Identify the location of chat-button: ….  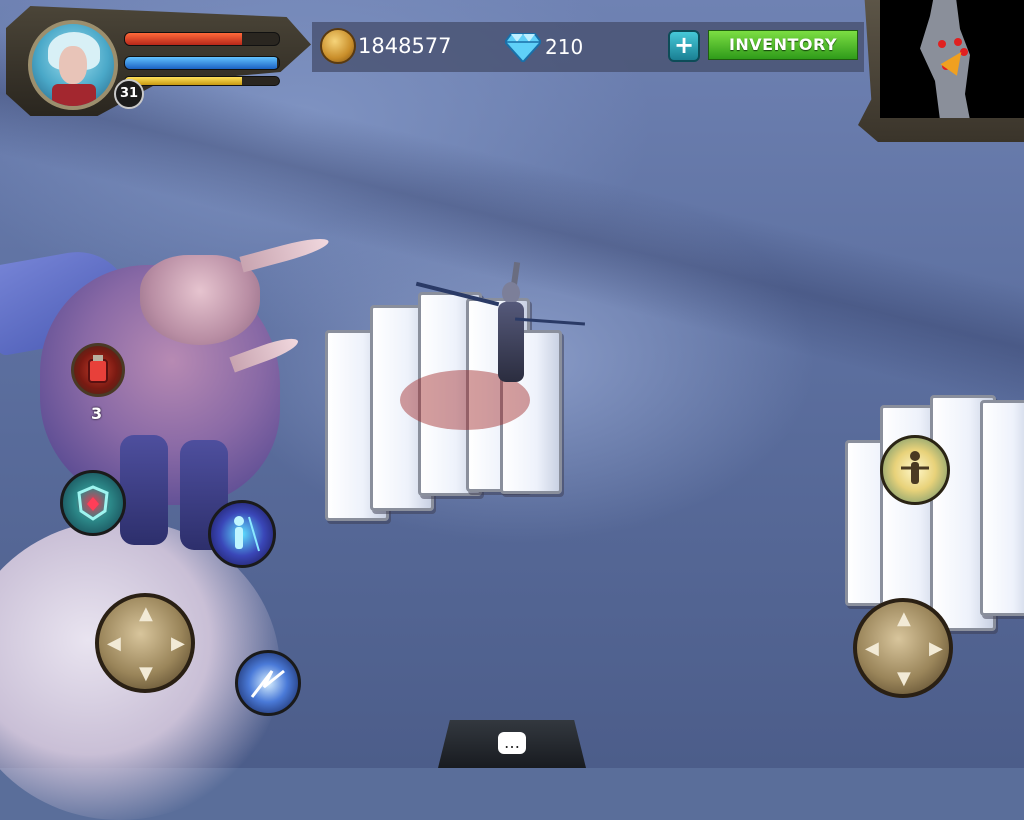
(512, 744).